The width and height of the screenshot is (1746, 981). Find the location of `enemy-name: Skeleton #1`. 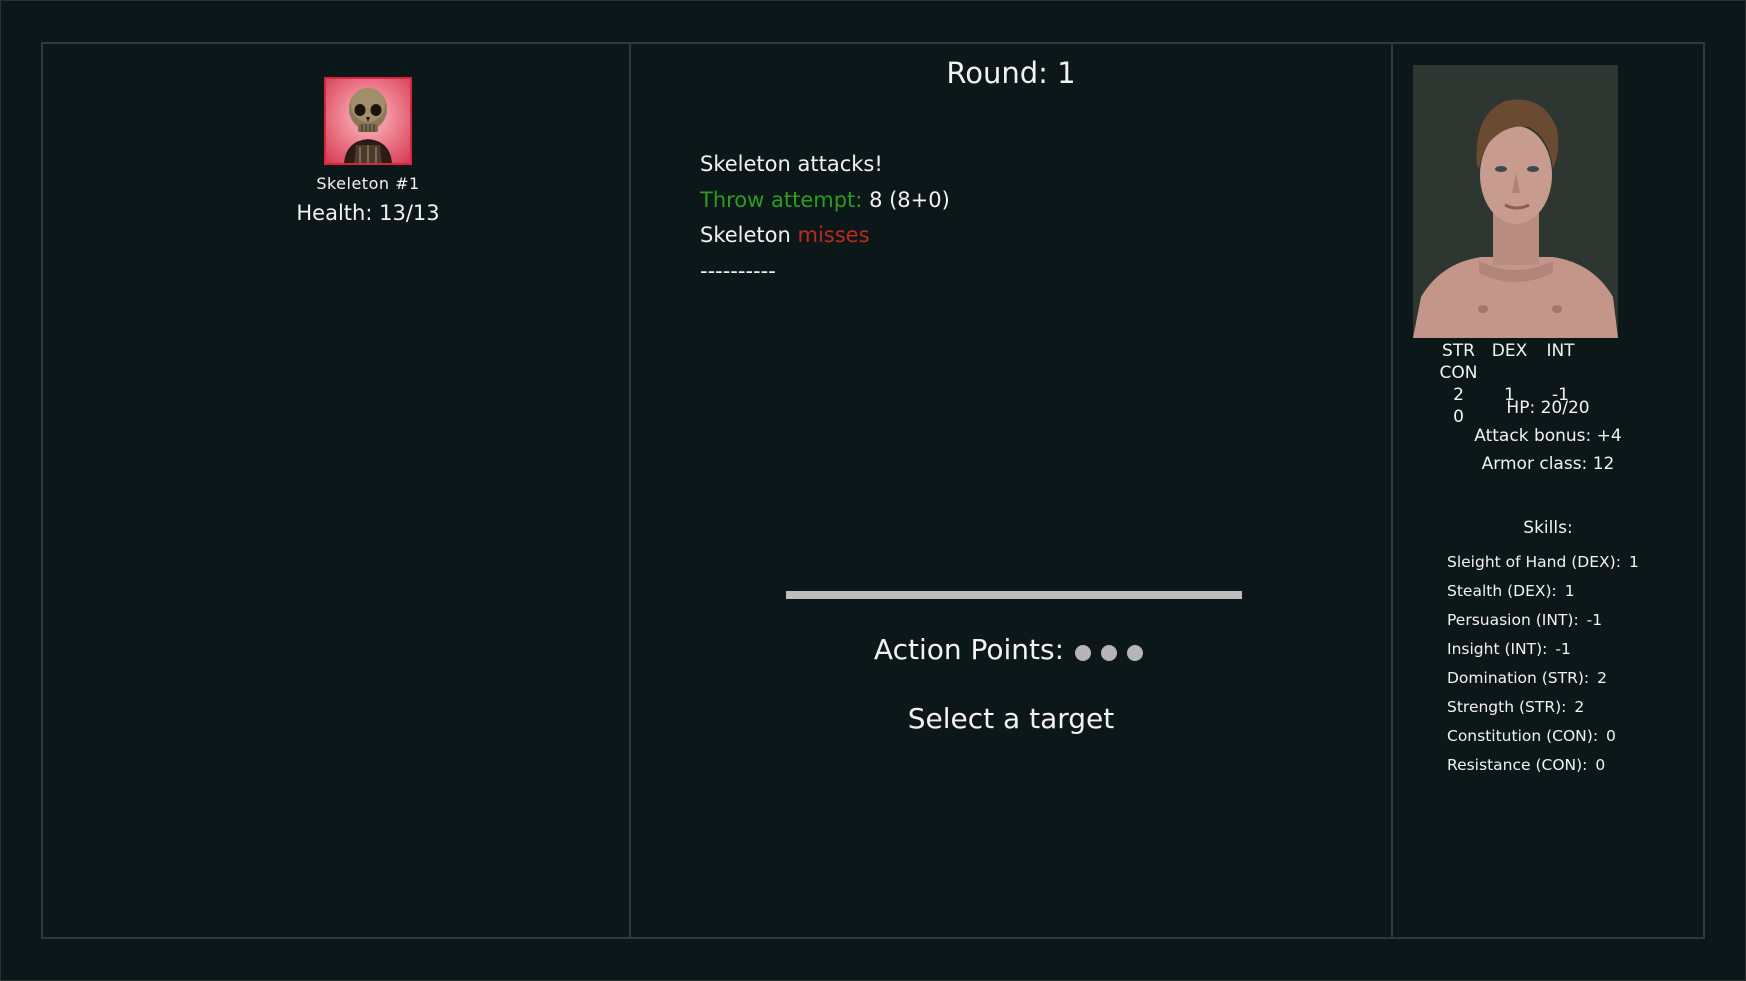

enemy-name: Skeleton #1 is located at coordinates (368, 183).